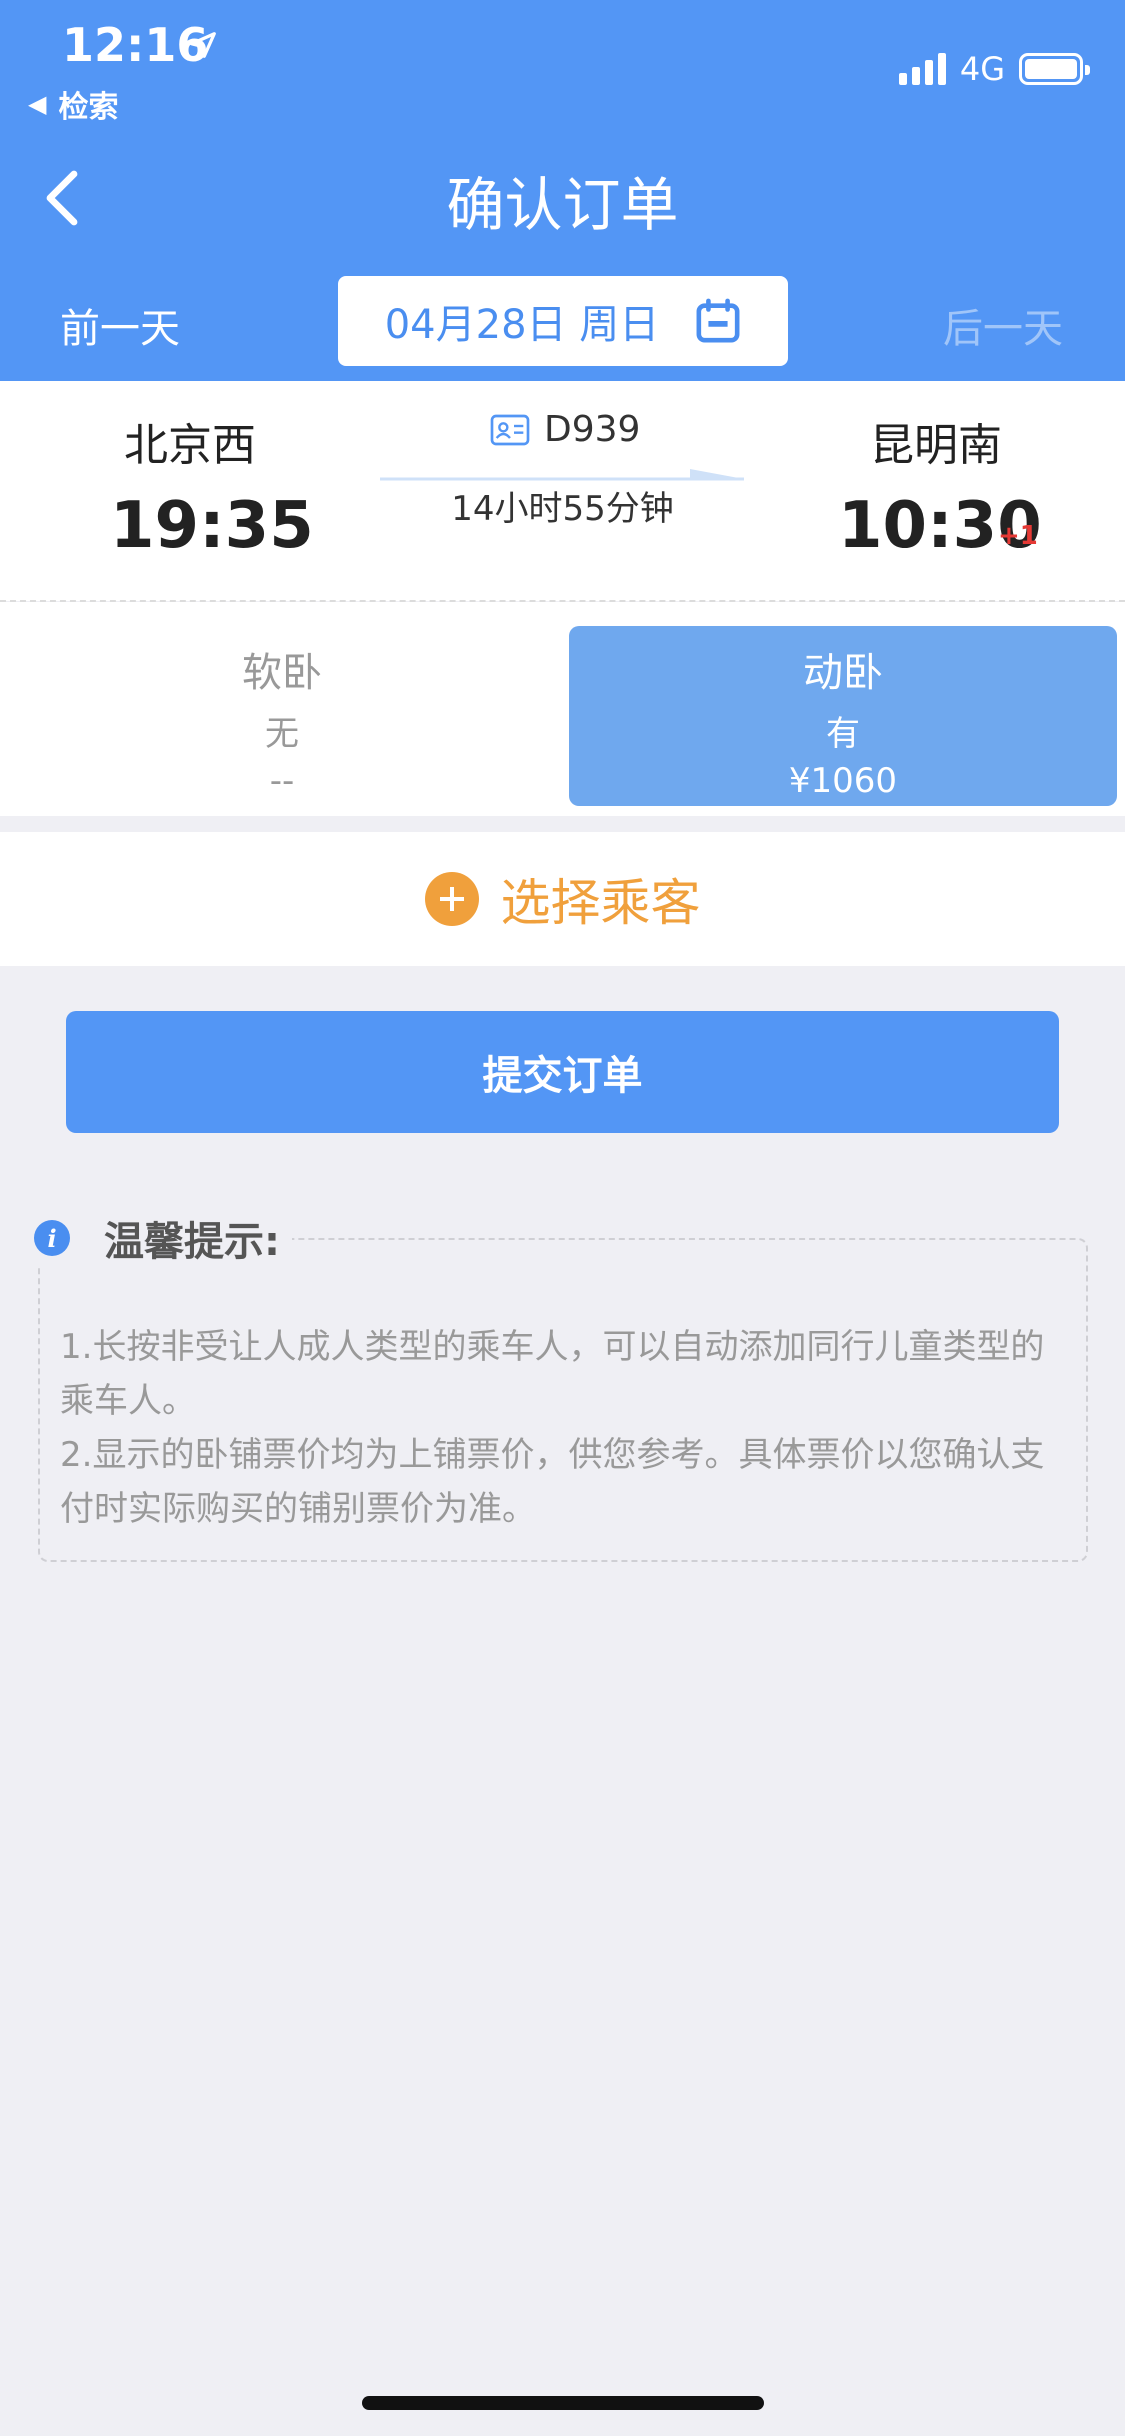  What do you see at coordinates (510, 429) in the screenshot?
I see `id-card-icon` at bounding box center [510, 429].